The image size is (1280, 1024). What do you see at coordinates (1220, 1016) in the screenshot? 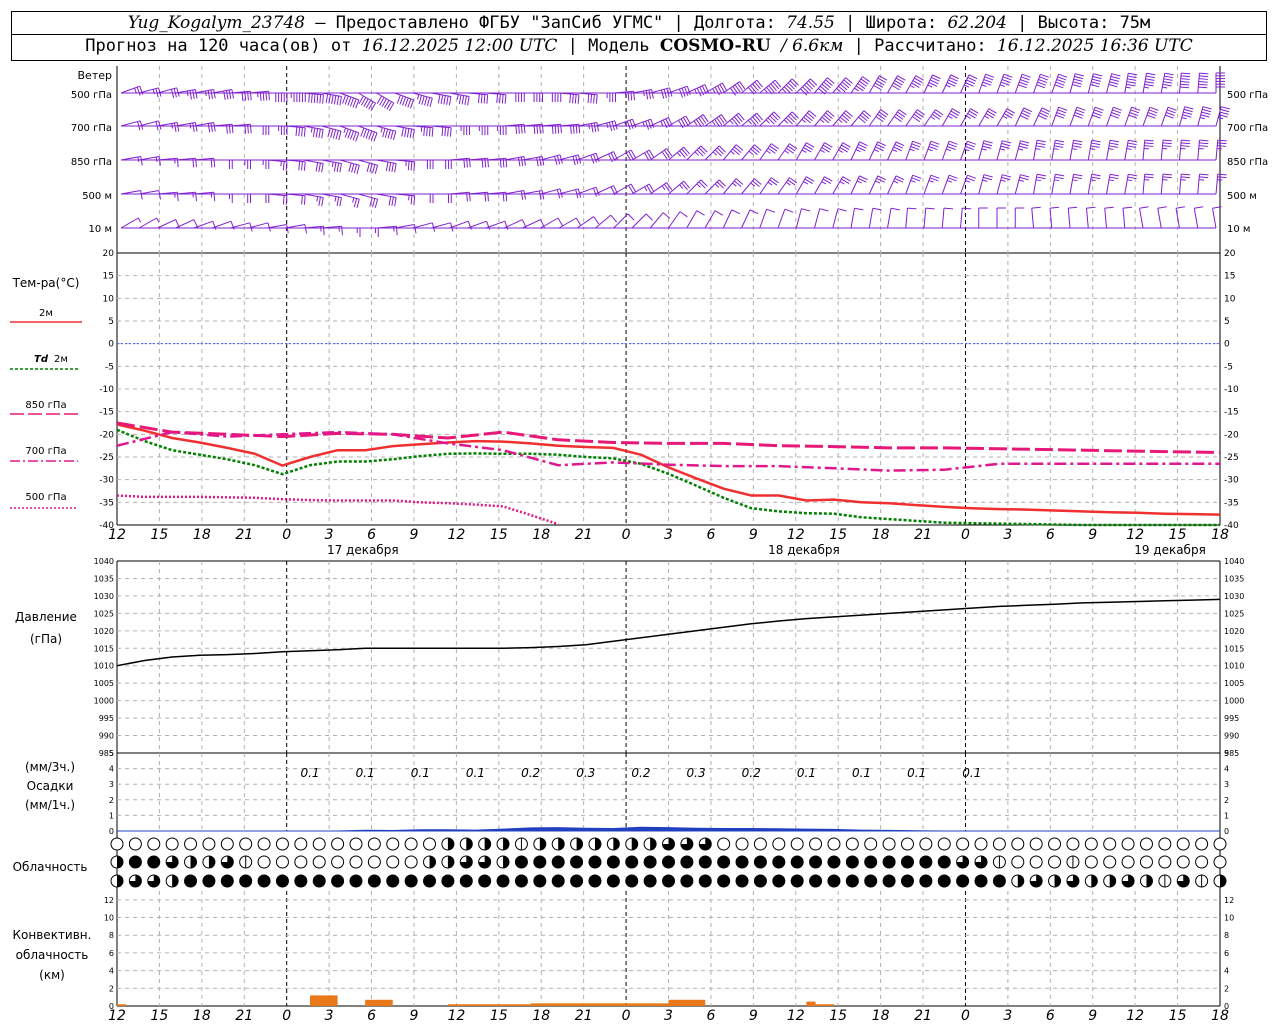
I see `xtick-bottom-26: 18` at bounding box center [1220, 1016].